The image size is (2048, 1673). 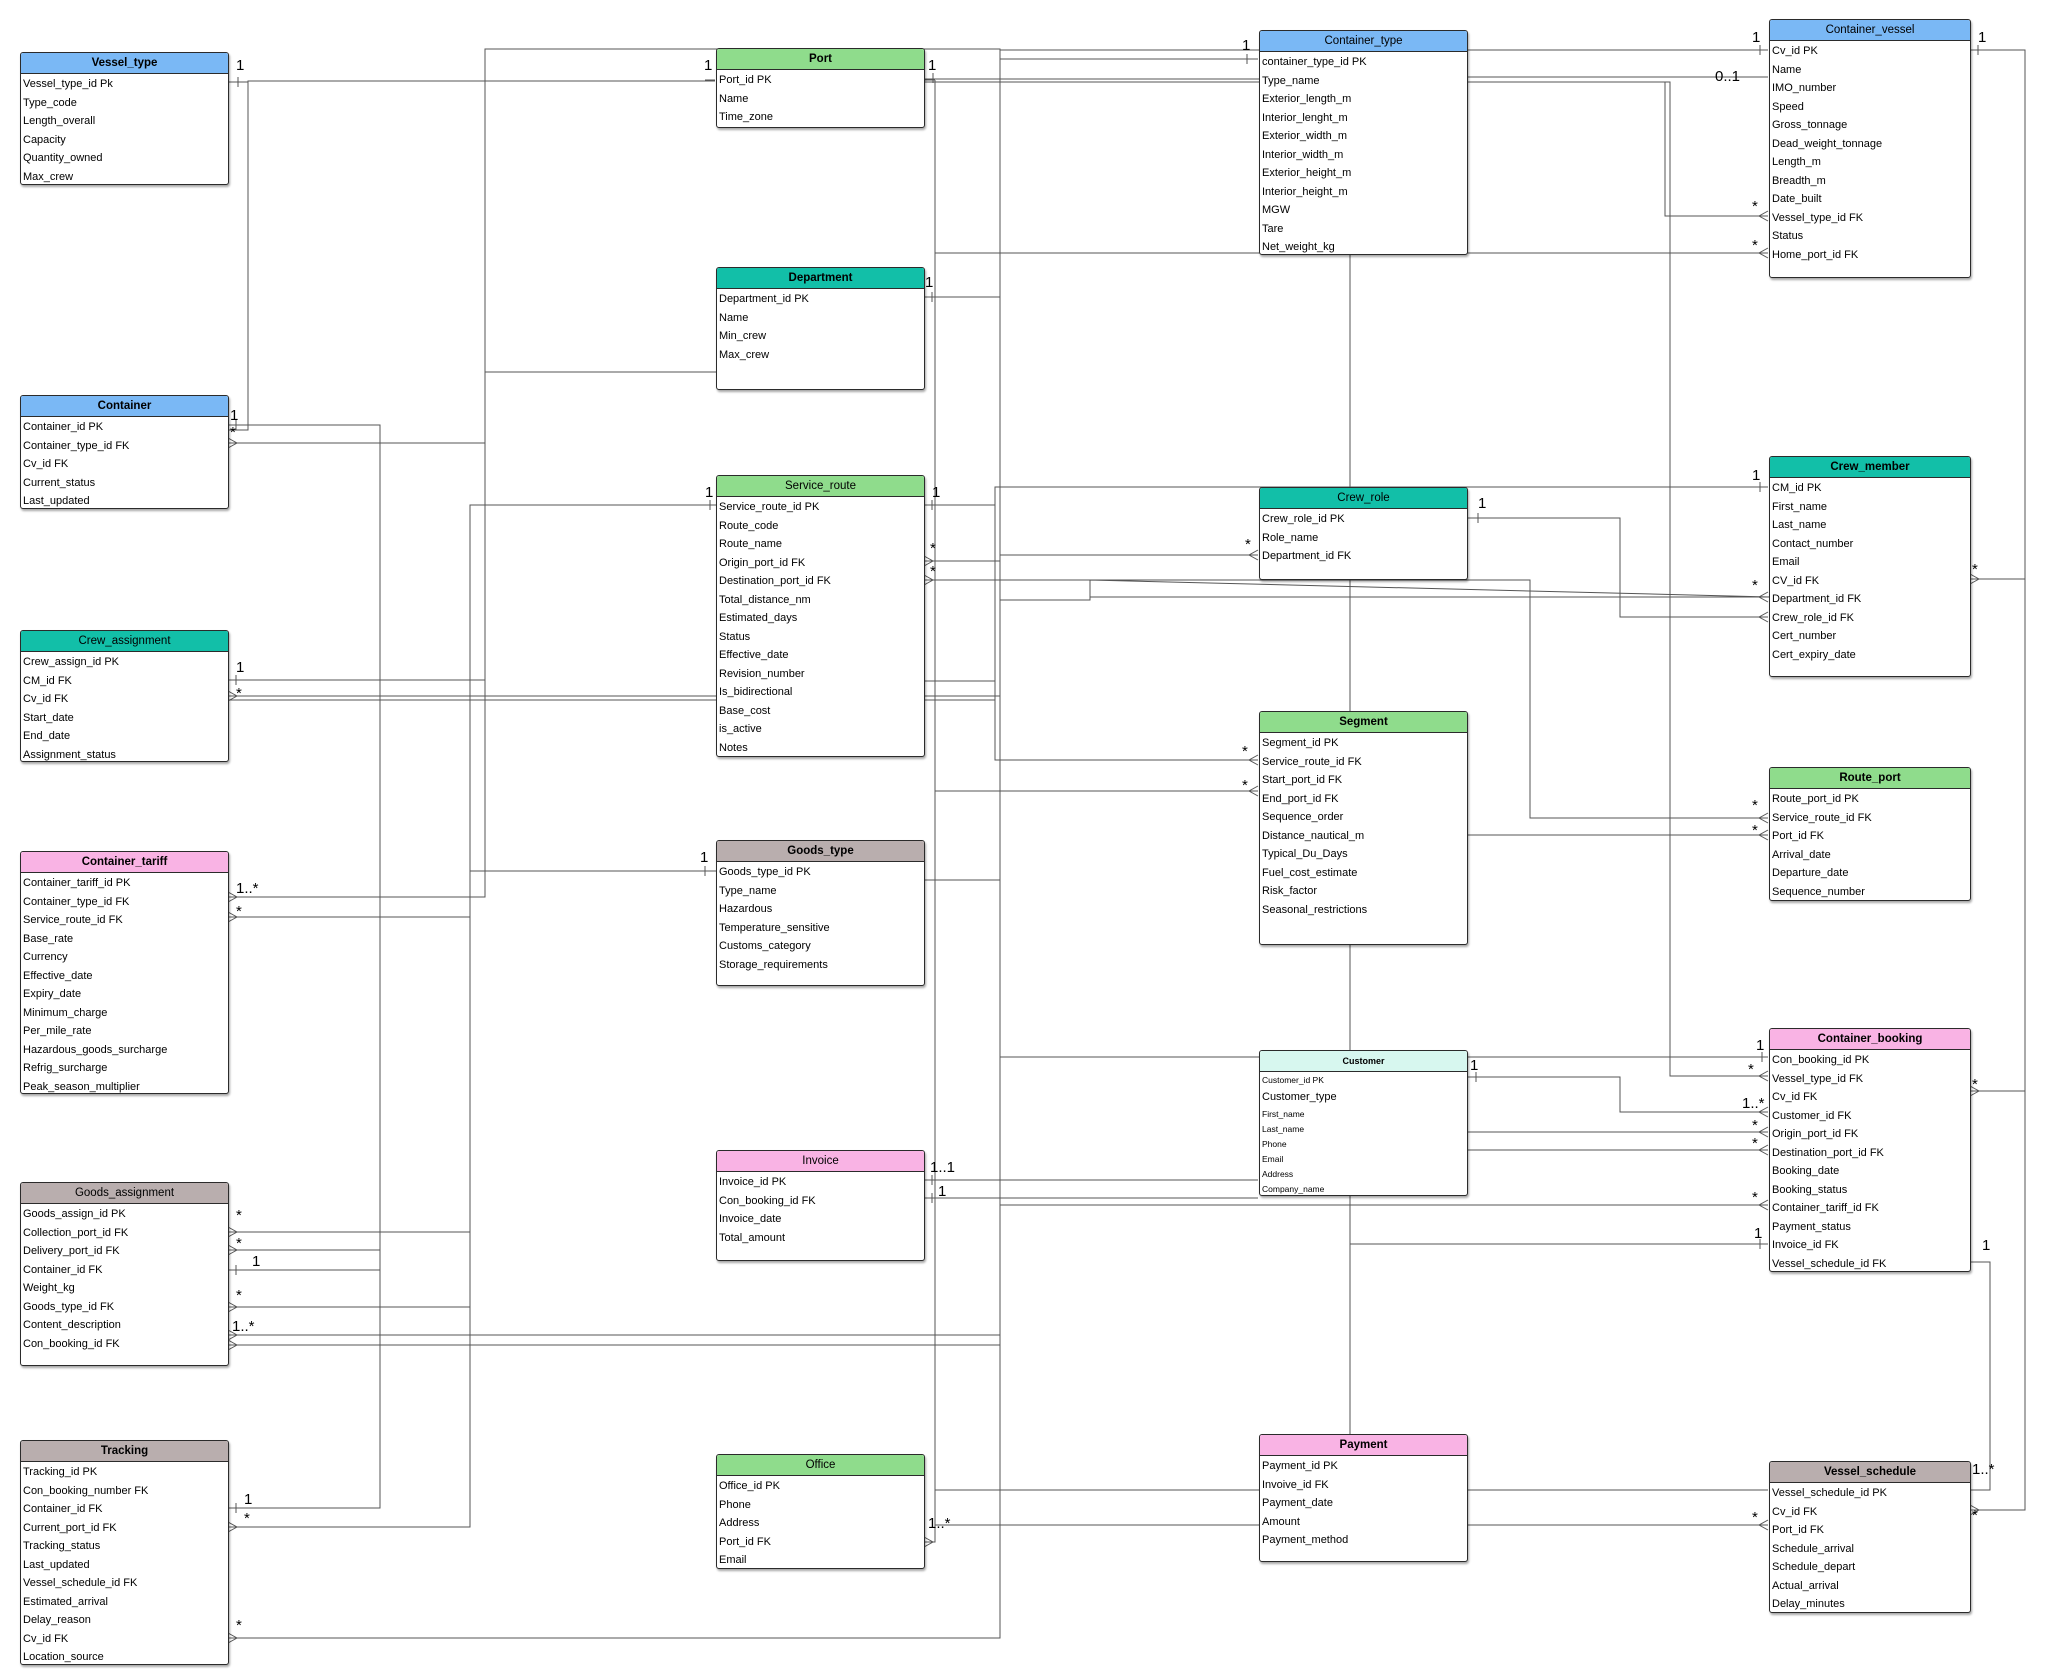 I want to click on entity-field: Last_updated, so click(x=56, y=1564).